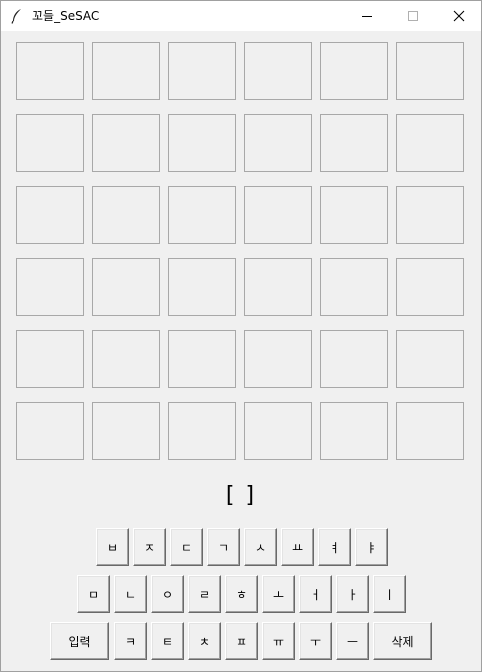 The image size is (482, 672). Describe the element at coordinates (241, 16) in the screenshot. I see `title-bar: 꼬들_SeSAC` at that location.